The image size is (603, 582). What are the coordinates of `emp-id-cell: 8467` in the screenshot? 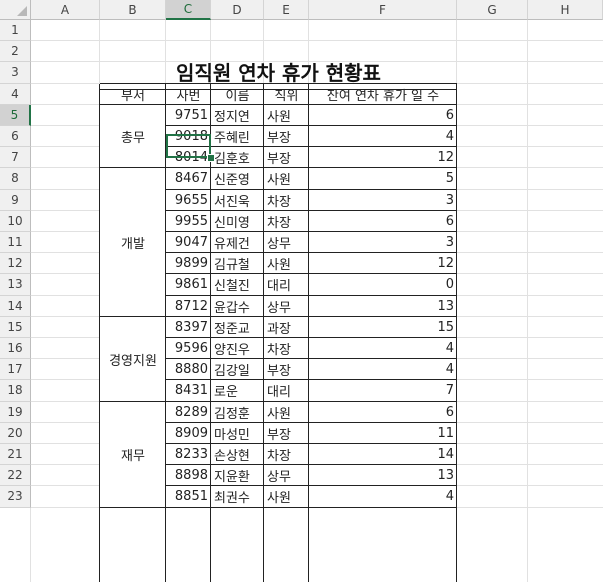 It's located at (188, 178).